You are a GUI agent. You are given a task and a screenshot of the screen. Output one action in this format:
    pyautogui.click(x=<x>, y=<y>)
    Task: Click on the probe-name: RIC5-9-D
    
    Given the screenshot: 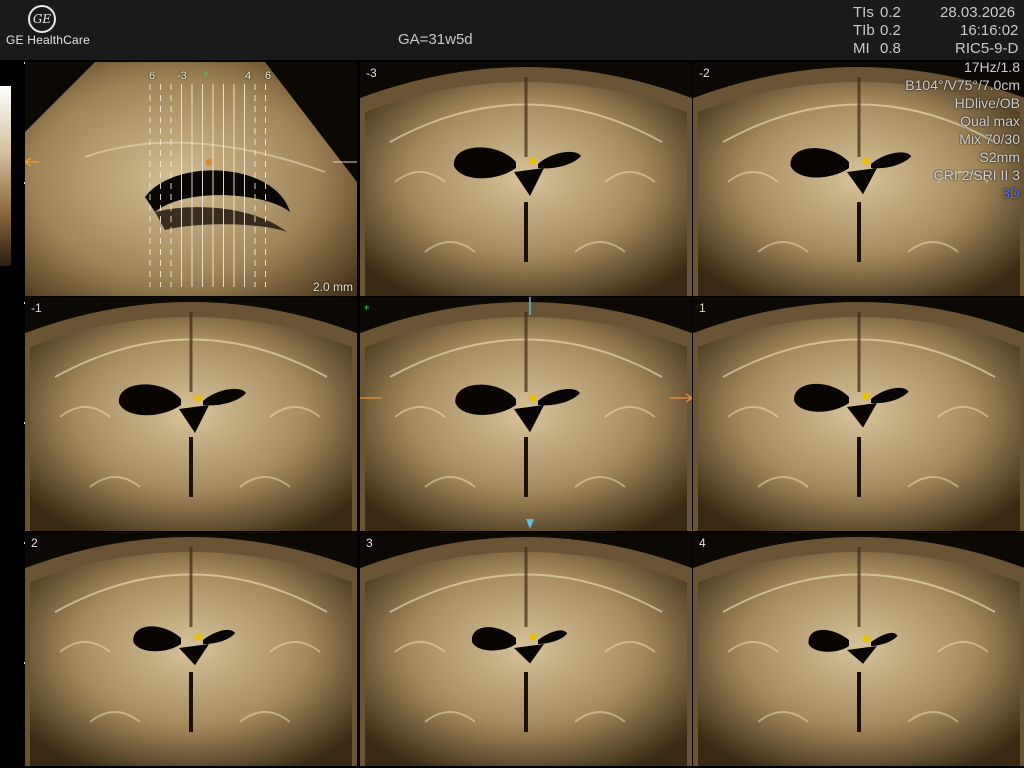 What is the action you would take?
    pyautogui.click(x=987, y=48)
    